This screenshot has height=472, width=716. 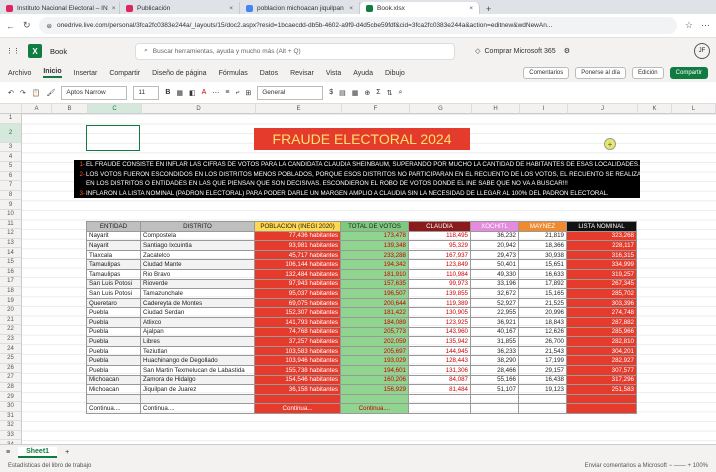 I want to click on cell-maynez: 21,525, so click(x=542, y=303).